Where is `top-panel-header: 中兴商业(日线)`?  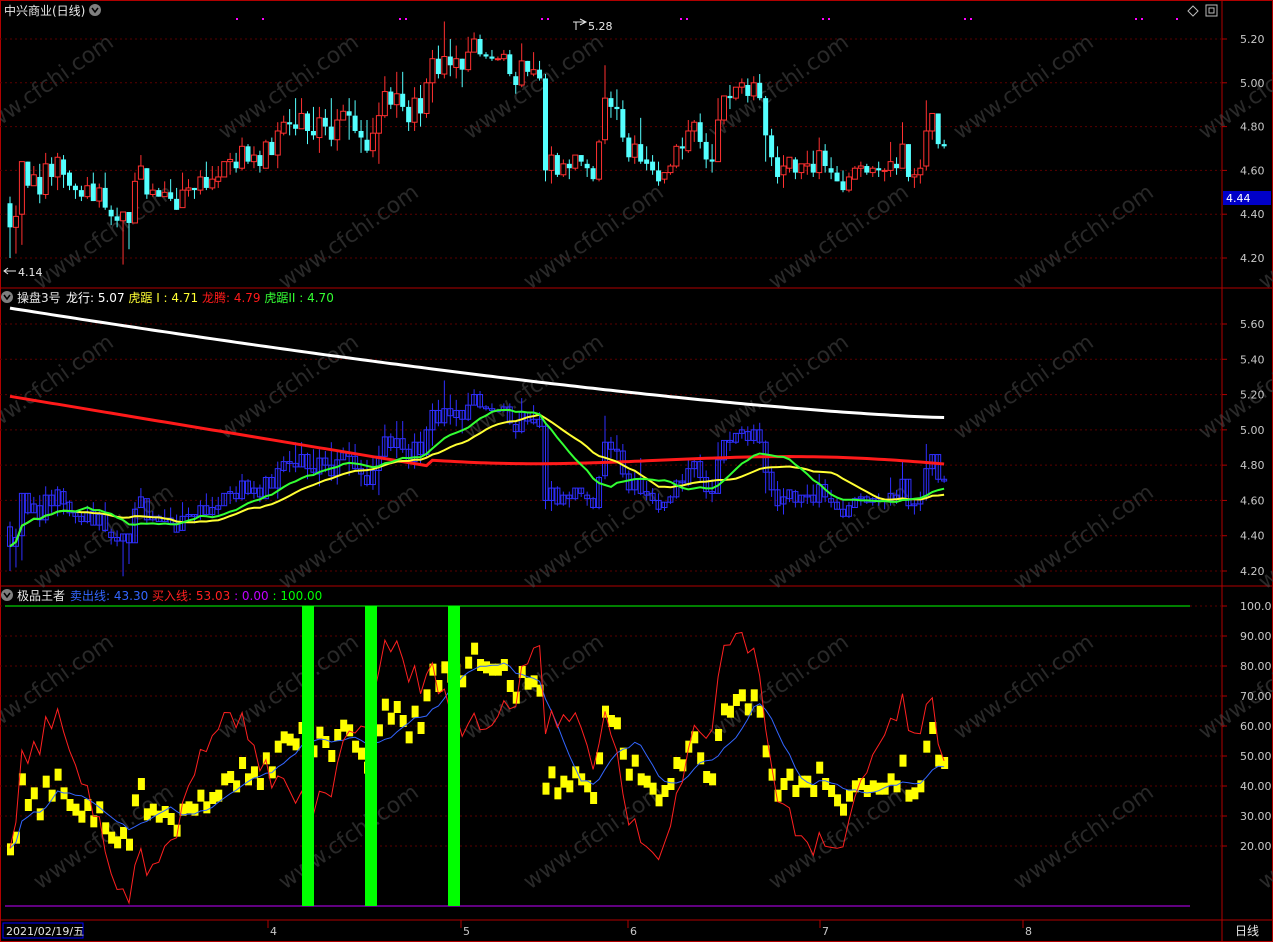
top-panel-header: 中兴商业(日线) is located at coordinates (52, 10).